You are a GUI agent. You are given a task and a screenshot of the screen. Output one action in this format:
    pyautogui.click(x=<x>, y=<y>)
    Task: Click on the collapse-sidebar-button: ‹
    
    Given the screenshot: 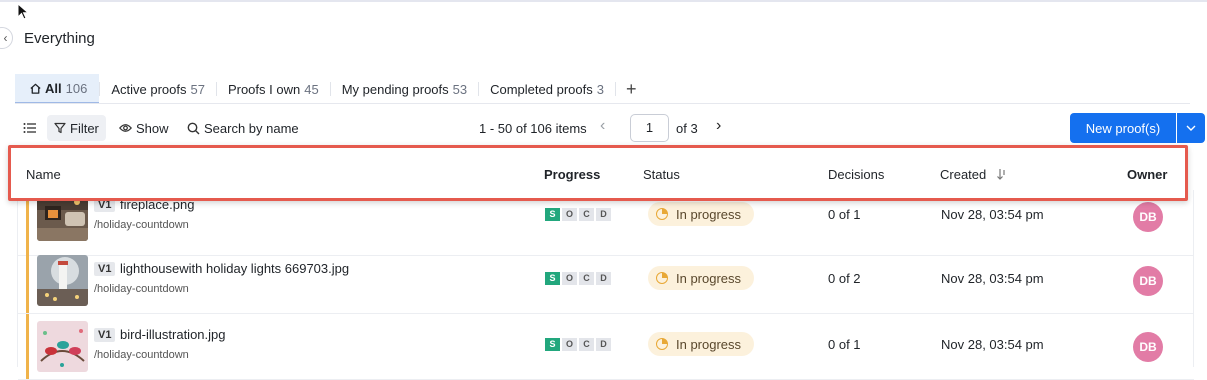 What is the action you would take?
    pyautogui.click(x=6, y=38)
    